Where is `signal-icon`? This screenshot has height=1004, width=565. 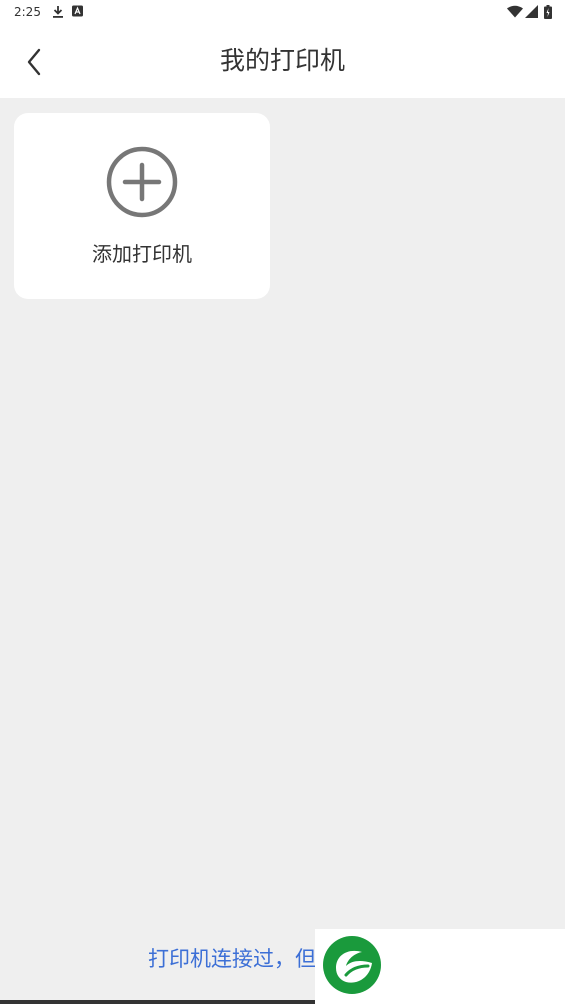
signal-icon is located at coordinates (531, 11).